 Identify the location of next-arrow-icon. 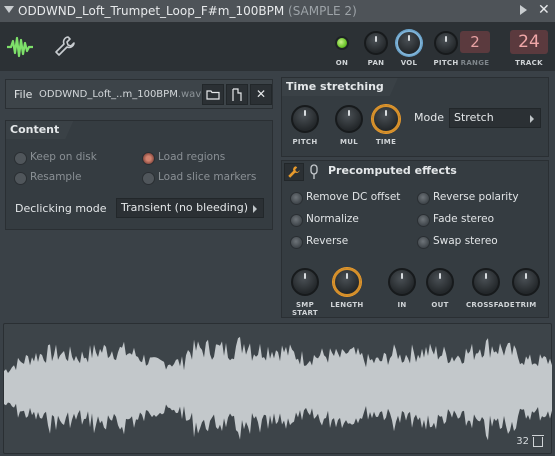
(523, 10).